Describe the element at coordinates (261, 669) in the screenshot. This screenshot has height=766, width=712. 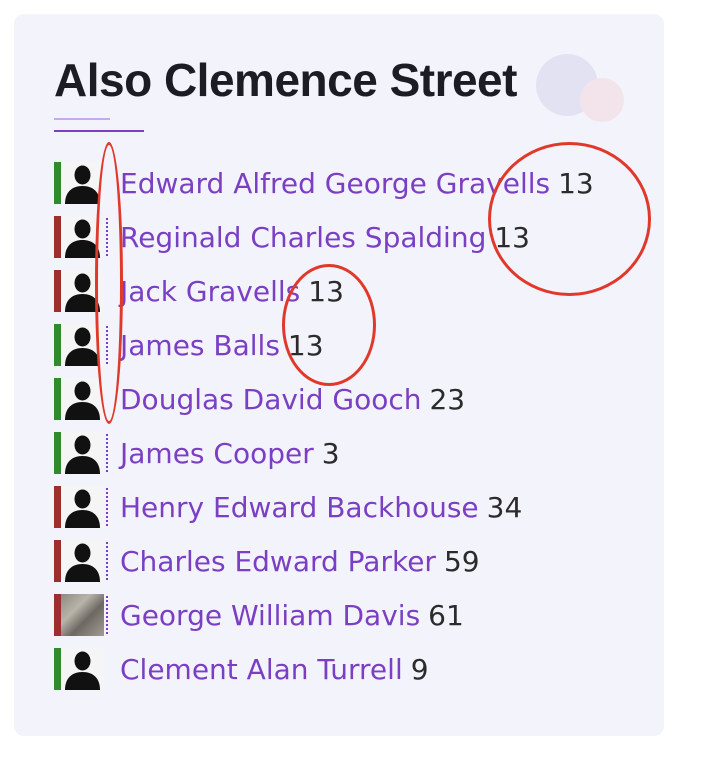
I see `person-link: Clement Alan Turrell` at that location.